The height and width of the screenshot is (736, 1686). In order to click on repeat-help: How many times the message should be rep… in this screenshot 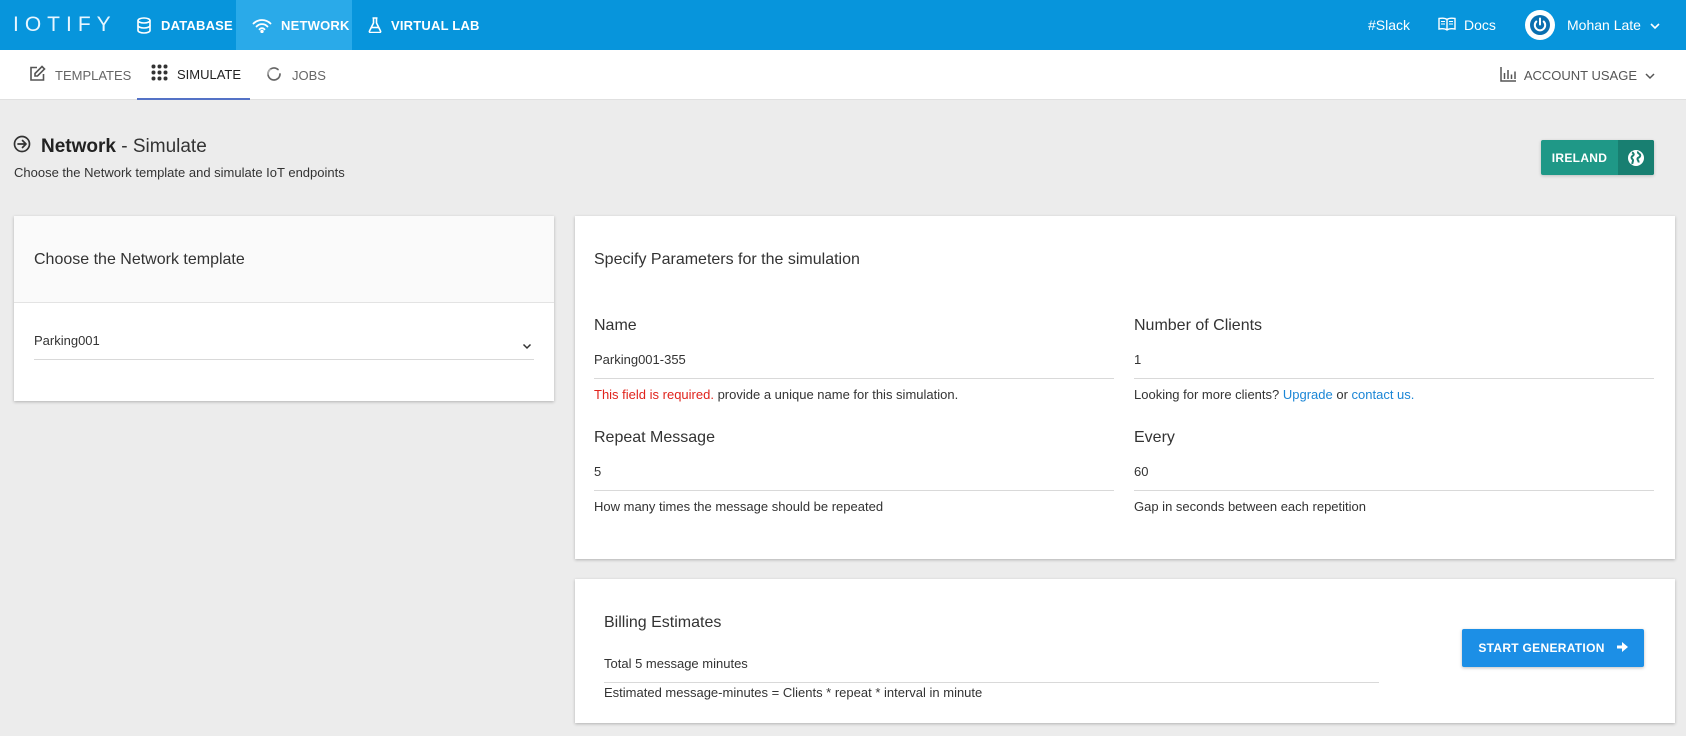, I will do `click(739, 506)`.